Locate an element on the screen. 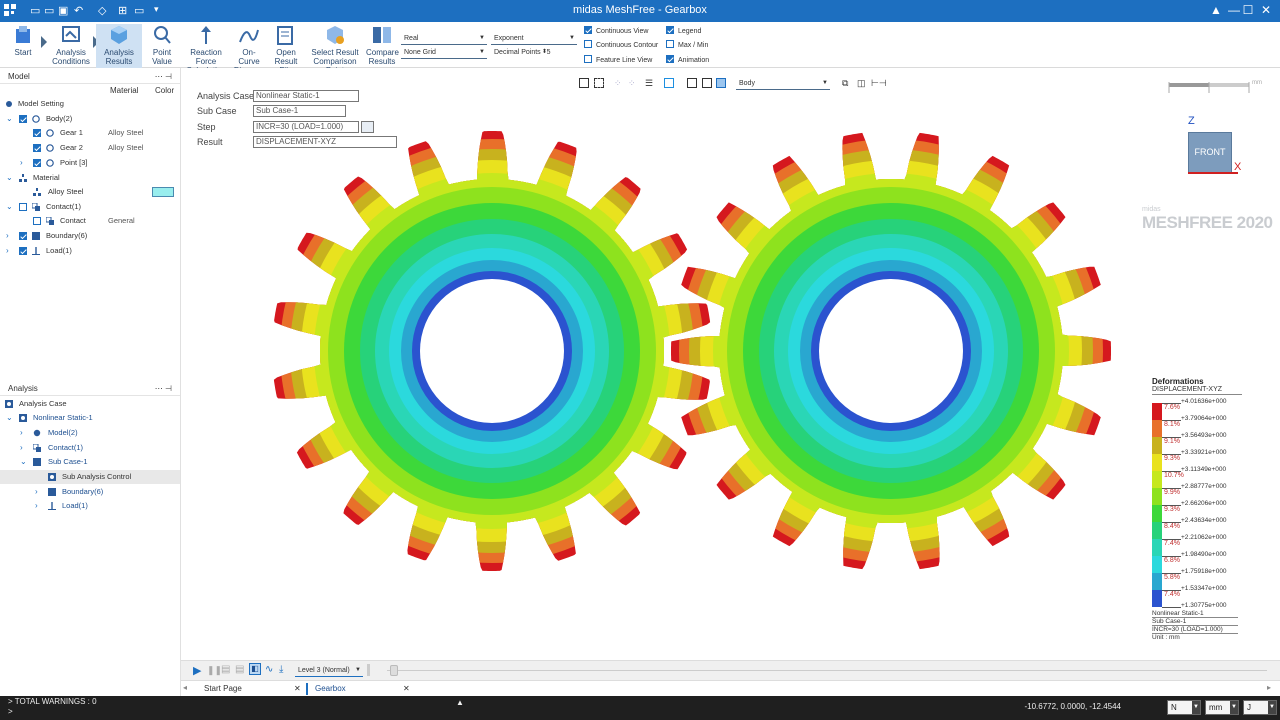  box-select-icon is located at coordinates (584, 83).